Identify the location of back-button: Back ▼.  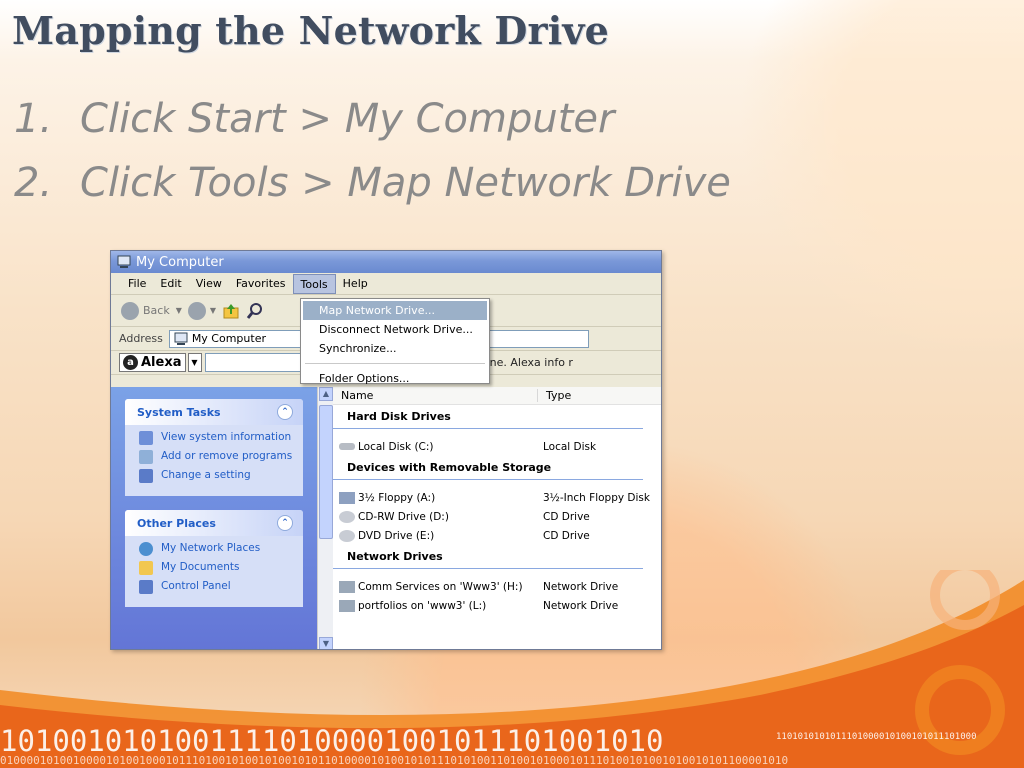
(151, 310).